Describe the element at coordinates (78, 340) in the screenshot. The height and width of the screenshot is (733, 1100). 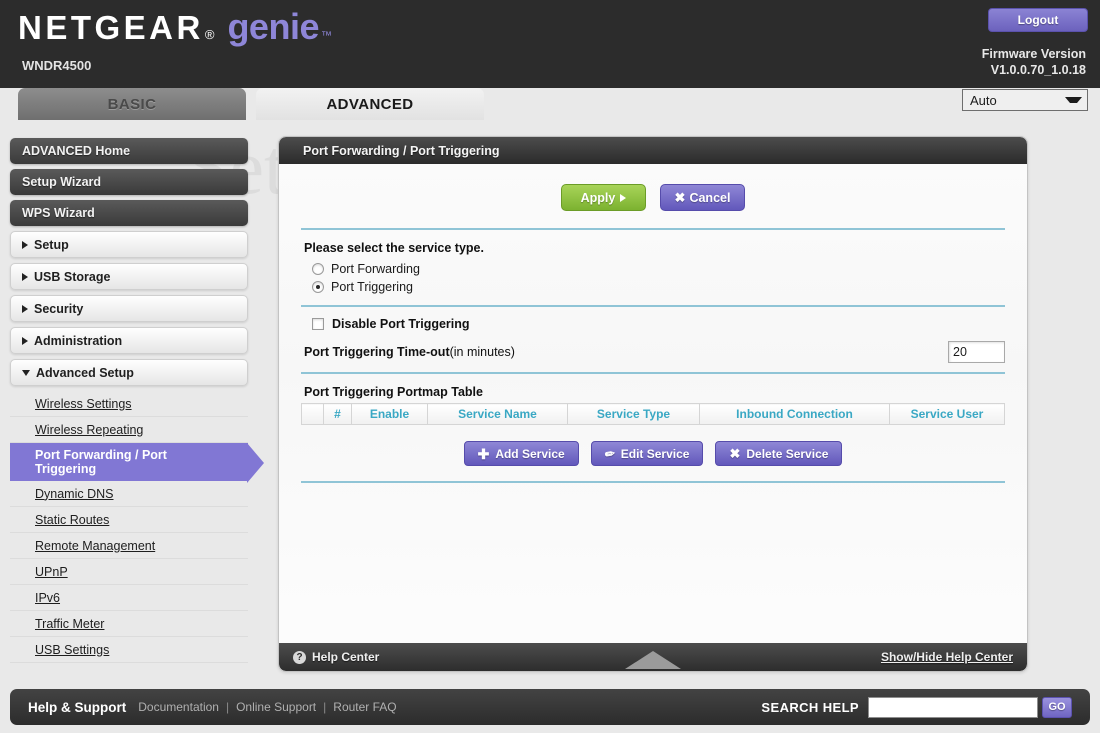
I see `sidebar-item-administration-label: Administration` at that location.